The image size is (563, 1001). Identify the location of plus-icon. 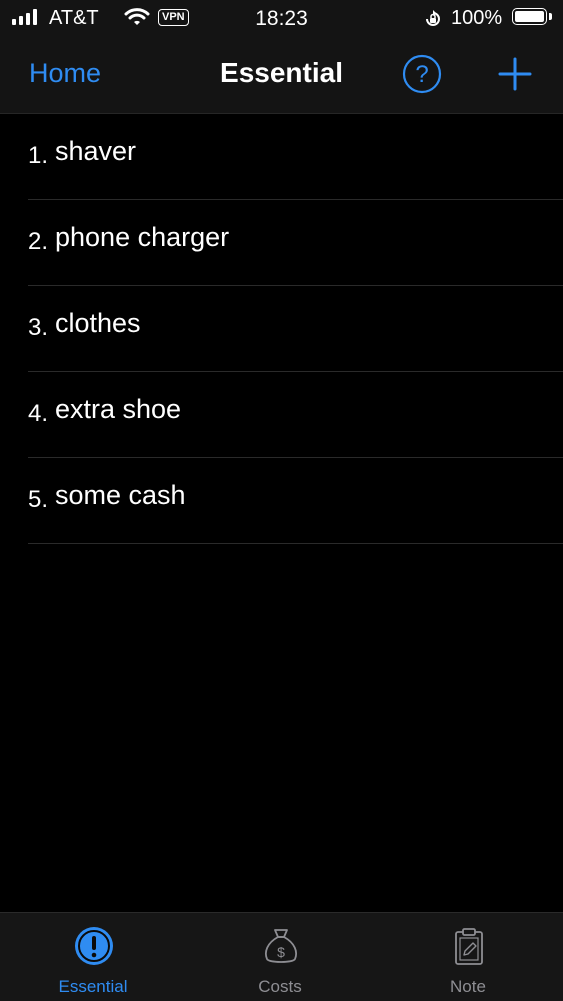
(515, 74).